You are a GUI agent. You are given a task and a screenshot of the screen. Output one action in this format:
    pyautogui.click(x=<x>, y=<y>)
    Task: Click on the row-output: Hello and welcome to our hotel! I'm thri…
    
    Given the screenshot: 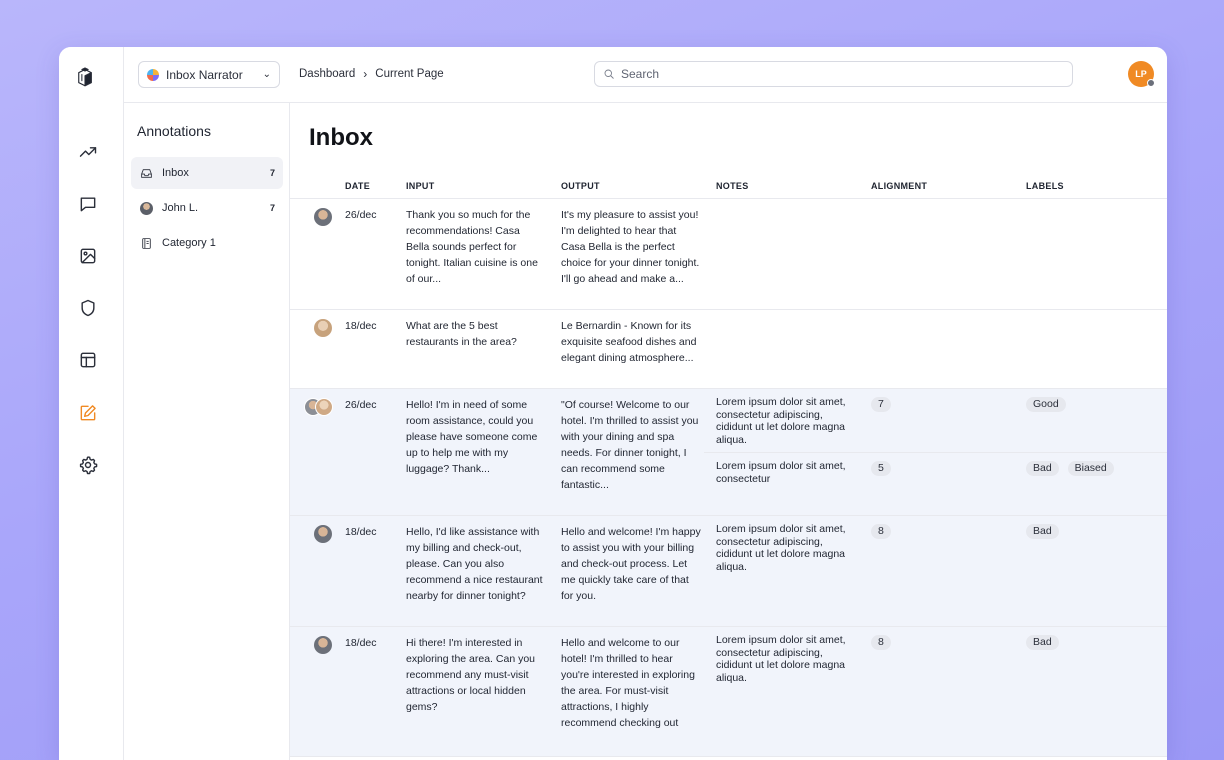 What is the action you would take?
    pyautogui.click(x=628, y=683)
    